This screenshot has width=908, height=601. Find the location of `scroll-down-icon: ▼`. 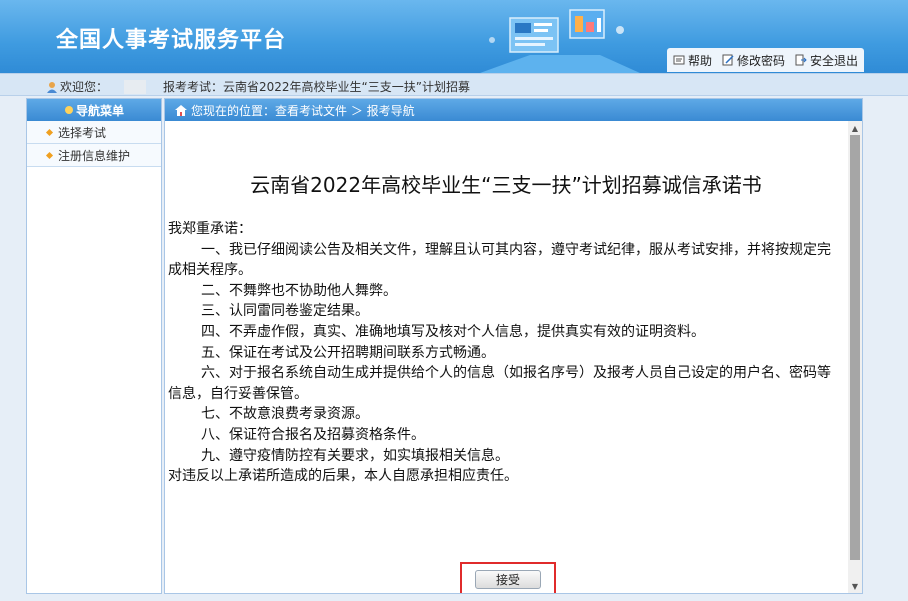

scroll-down-icon: ▼ is located at coordinates (855, 586).